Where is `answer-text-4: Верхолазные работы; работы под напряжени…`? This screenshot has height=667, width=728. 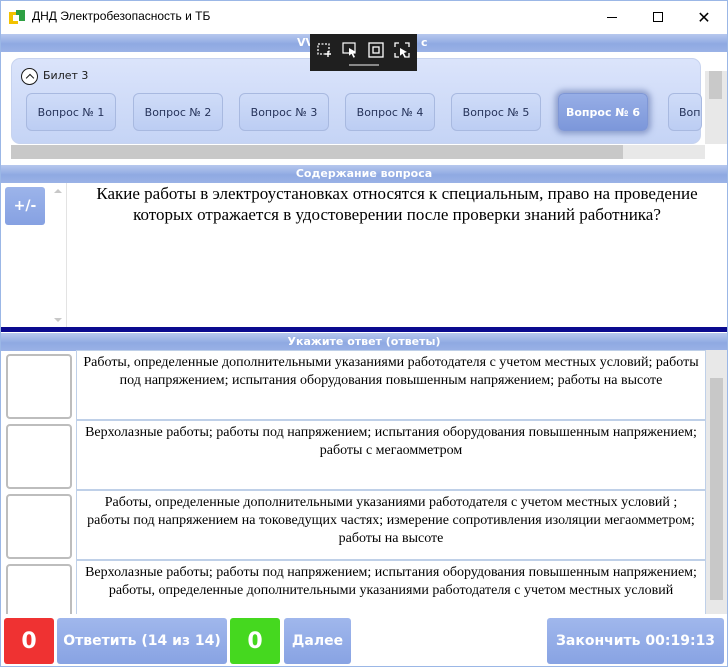 answer-text-4: Верхолазные работы; работы под напряжени… is located at coordinates (391, 587).